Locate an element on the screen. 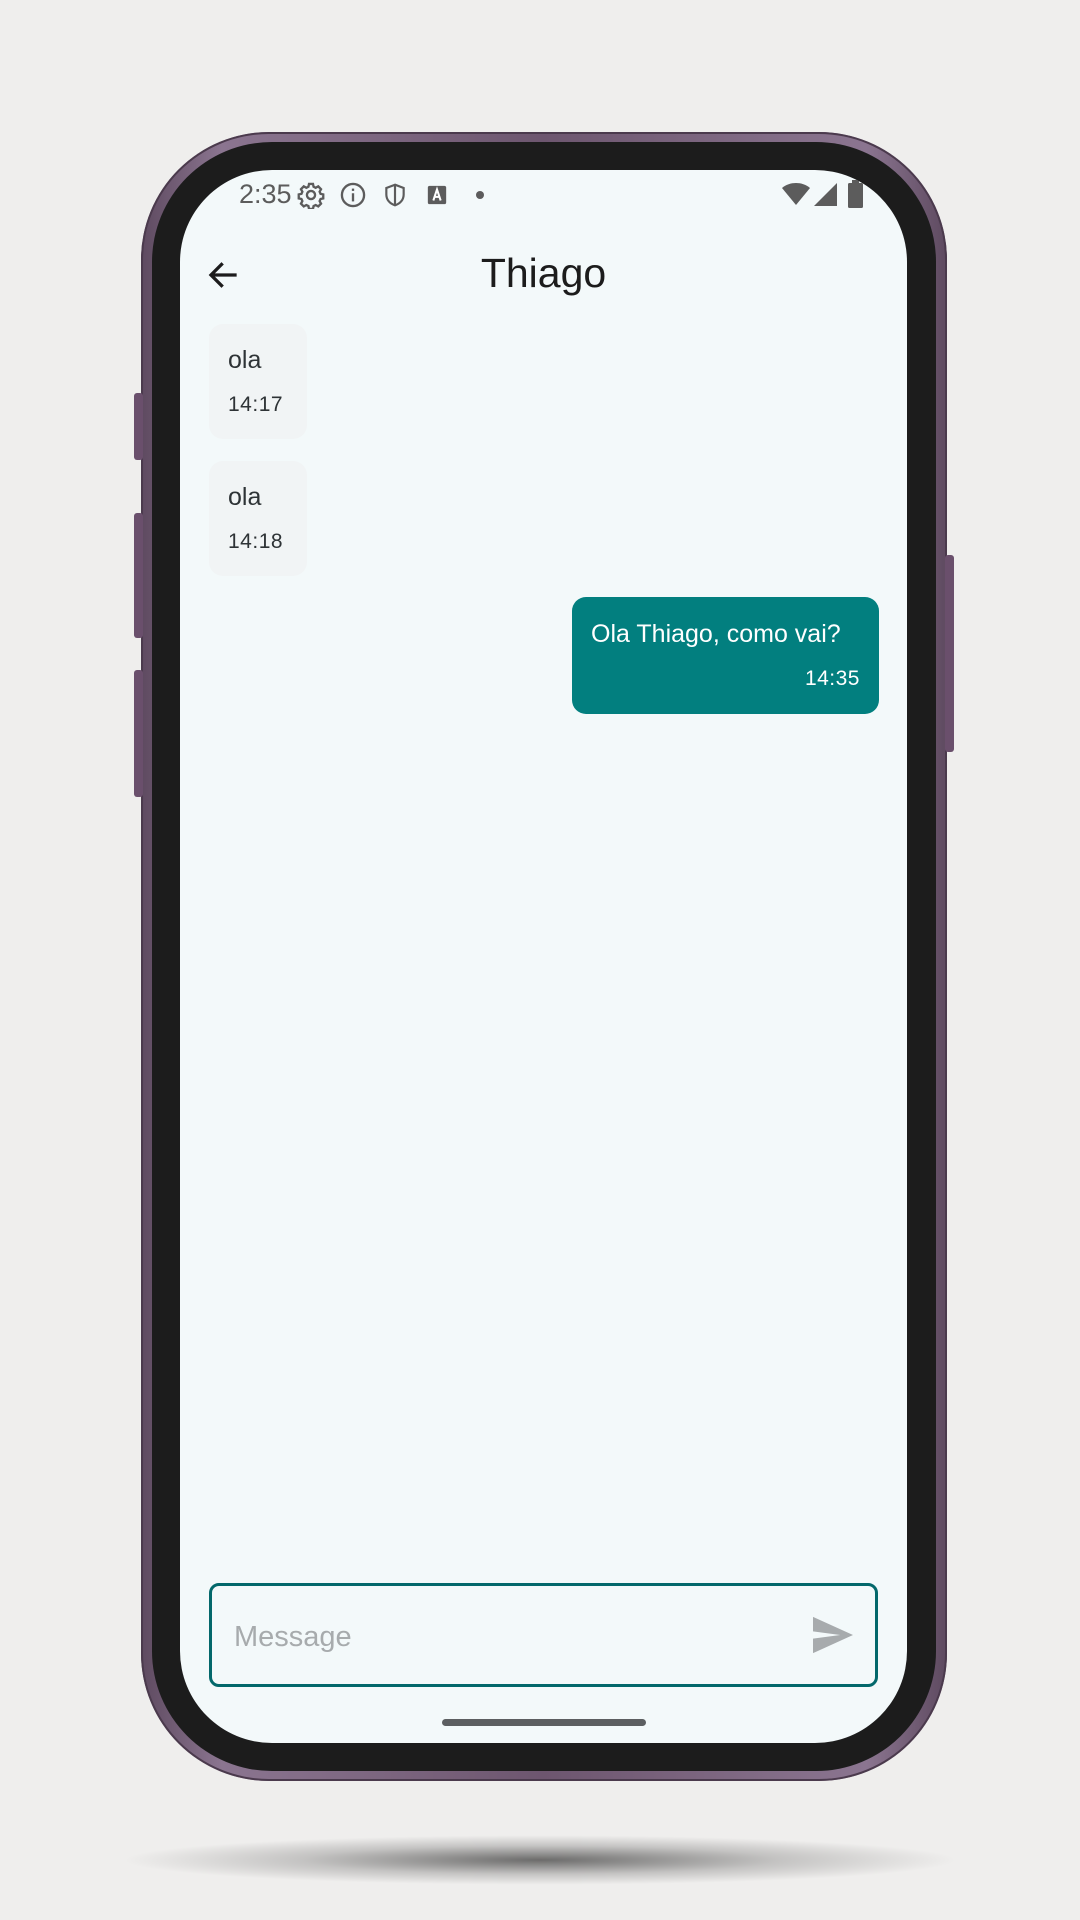 This screenshot has width=1080, height=1920. power-button is located at coordinates (949, 653).